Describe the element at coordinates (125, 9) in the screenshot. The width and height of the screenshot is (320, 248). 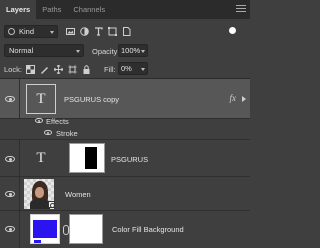
I see `panel-tab-bar: Layers Paths Channels` at that location.